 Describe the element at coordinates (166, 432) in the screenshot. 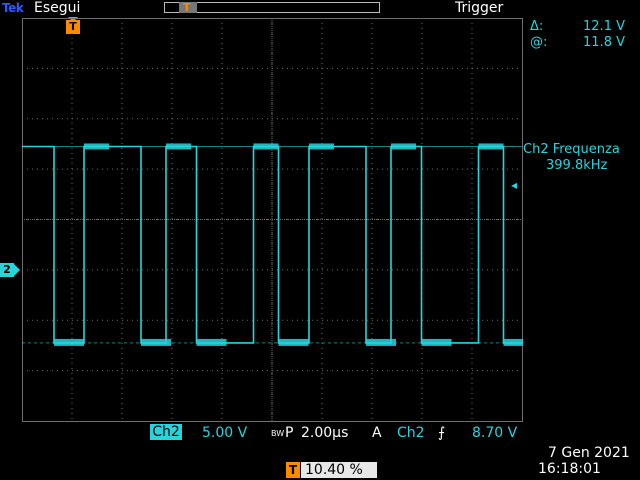

I see `channel-box: Ch2` at that location.